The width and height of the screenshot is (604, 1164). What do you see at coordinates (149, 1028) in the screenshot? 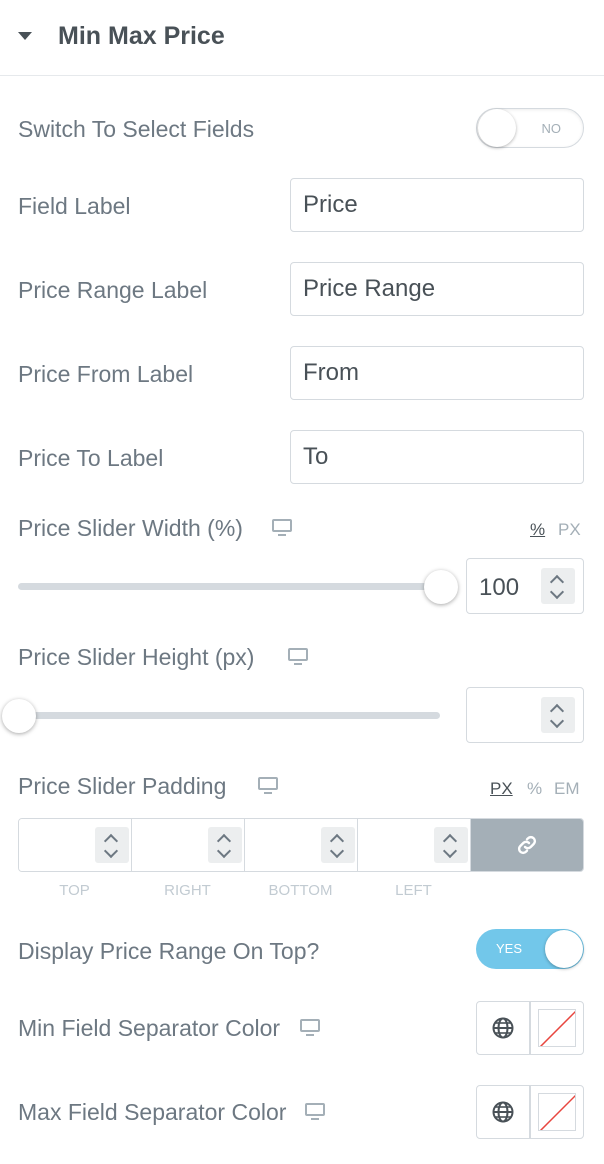
I see `min-separator-color-label: Min Field Separator Color` at bounding box center [149, 1028].